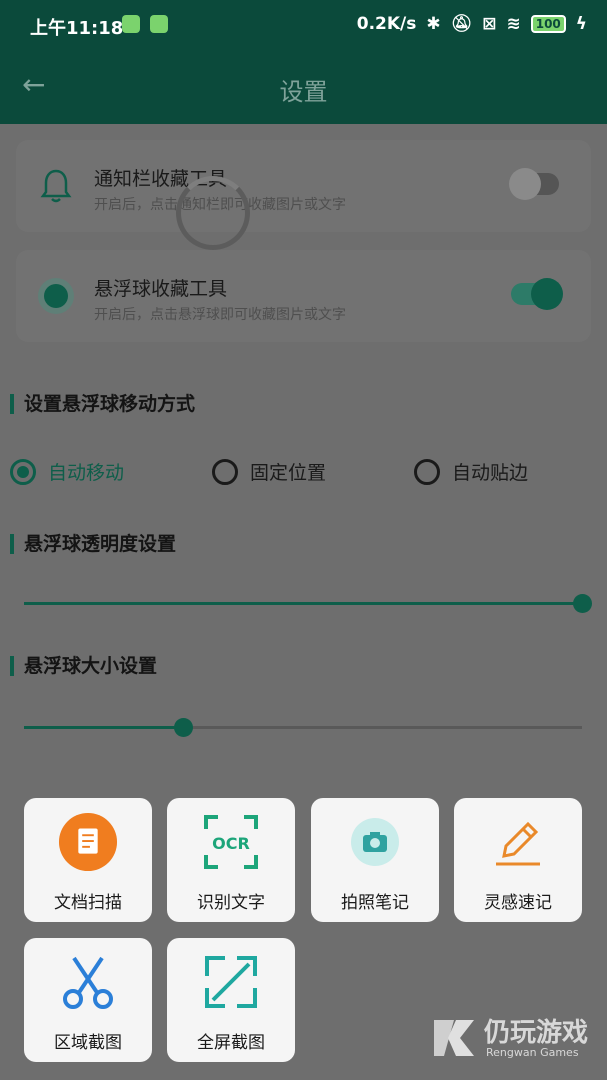  Describe the element at coordinates (548, 24) in the screenshot. I see `battery-icon: 100` at that location.